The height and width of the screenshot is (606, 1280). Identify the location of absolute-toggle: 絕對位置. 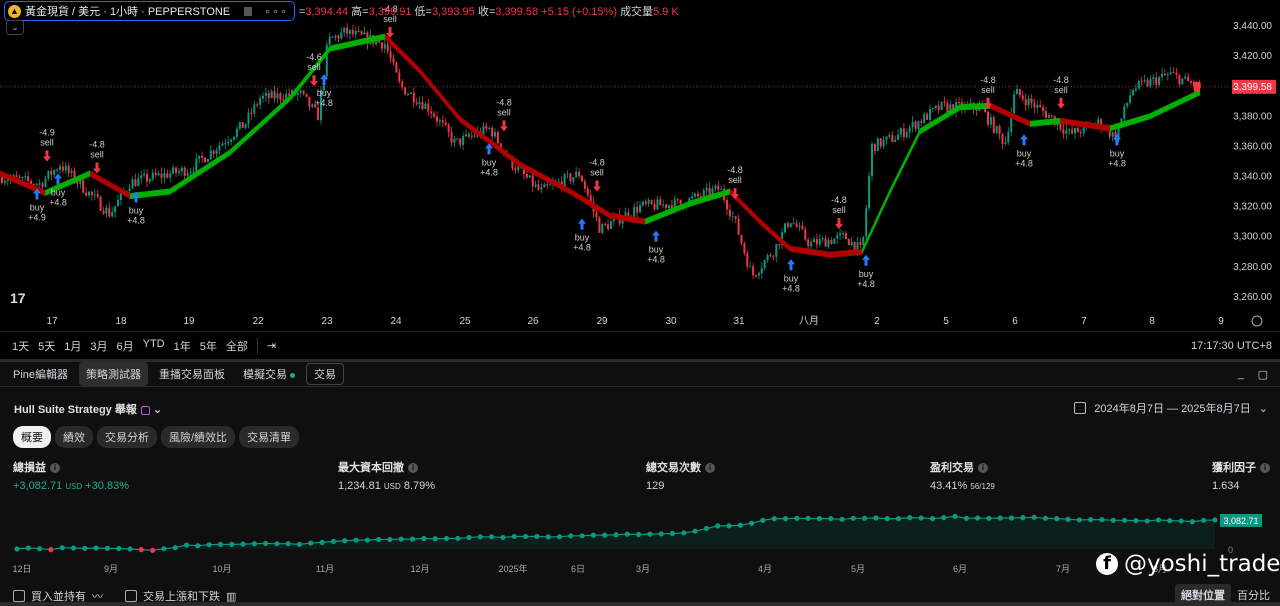
(1203, 595).